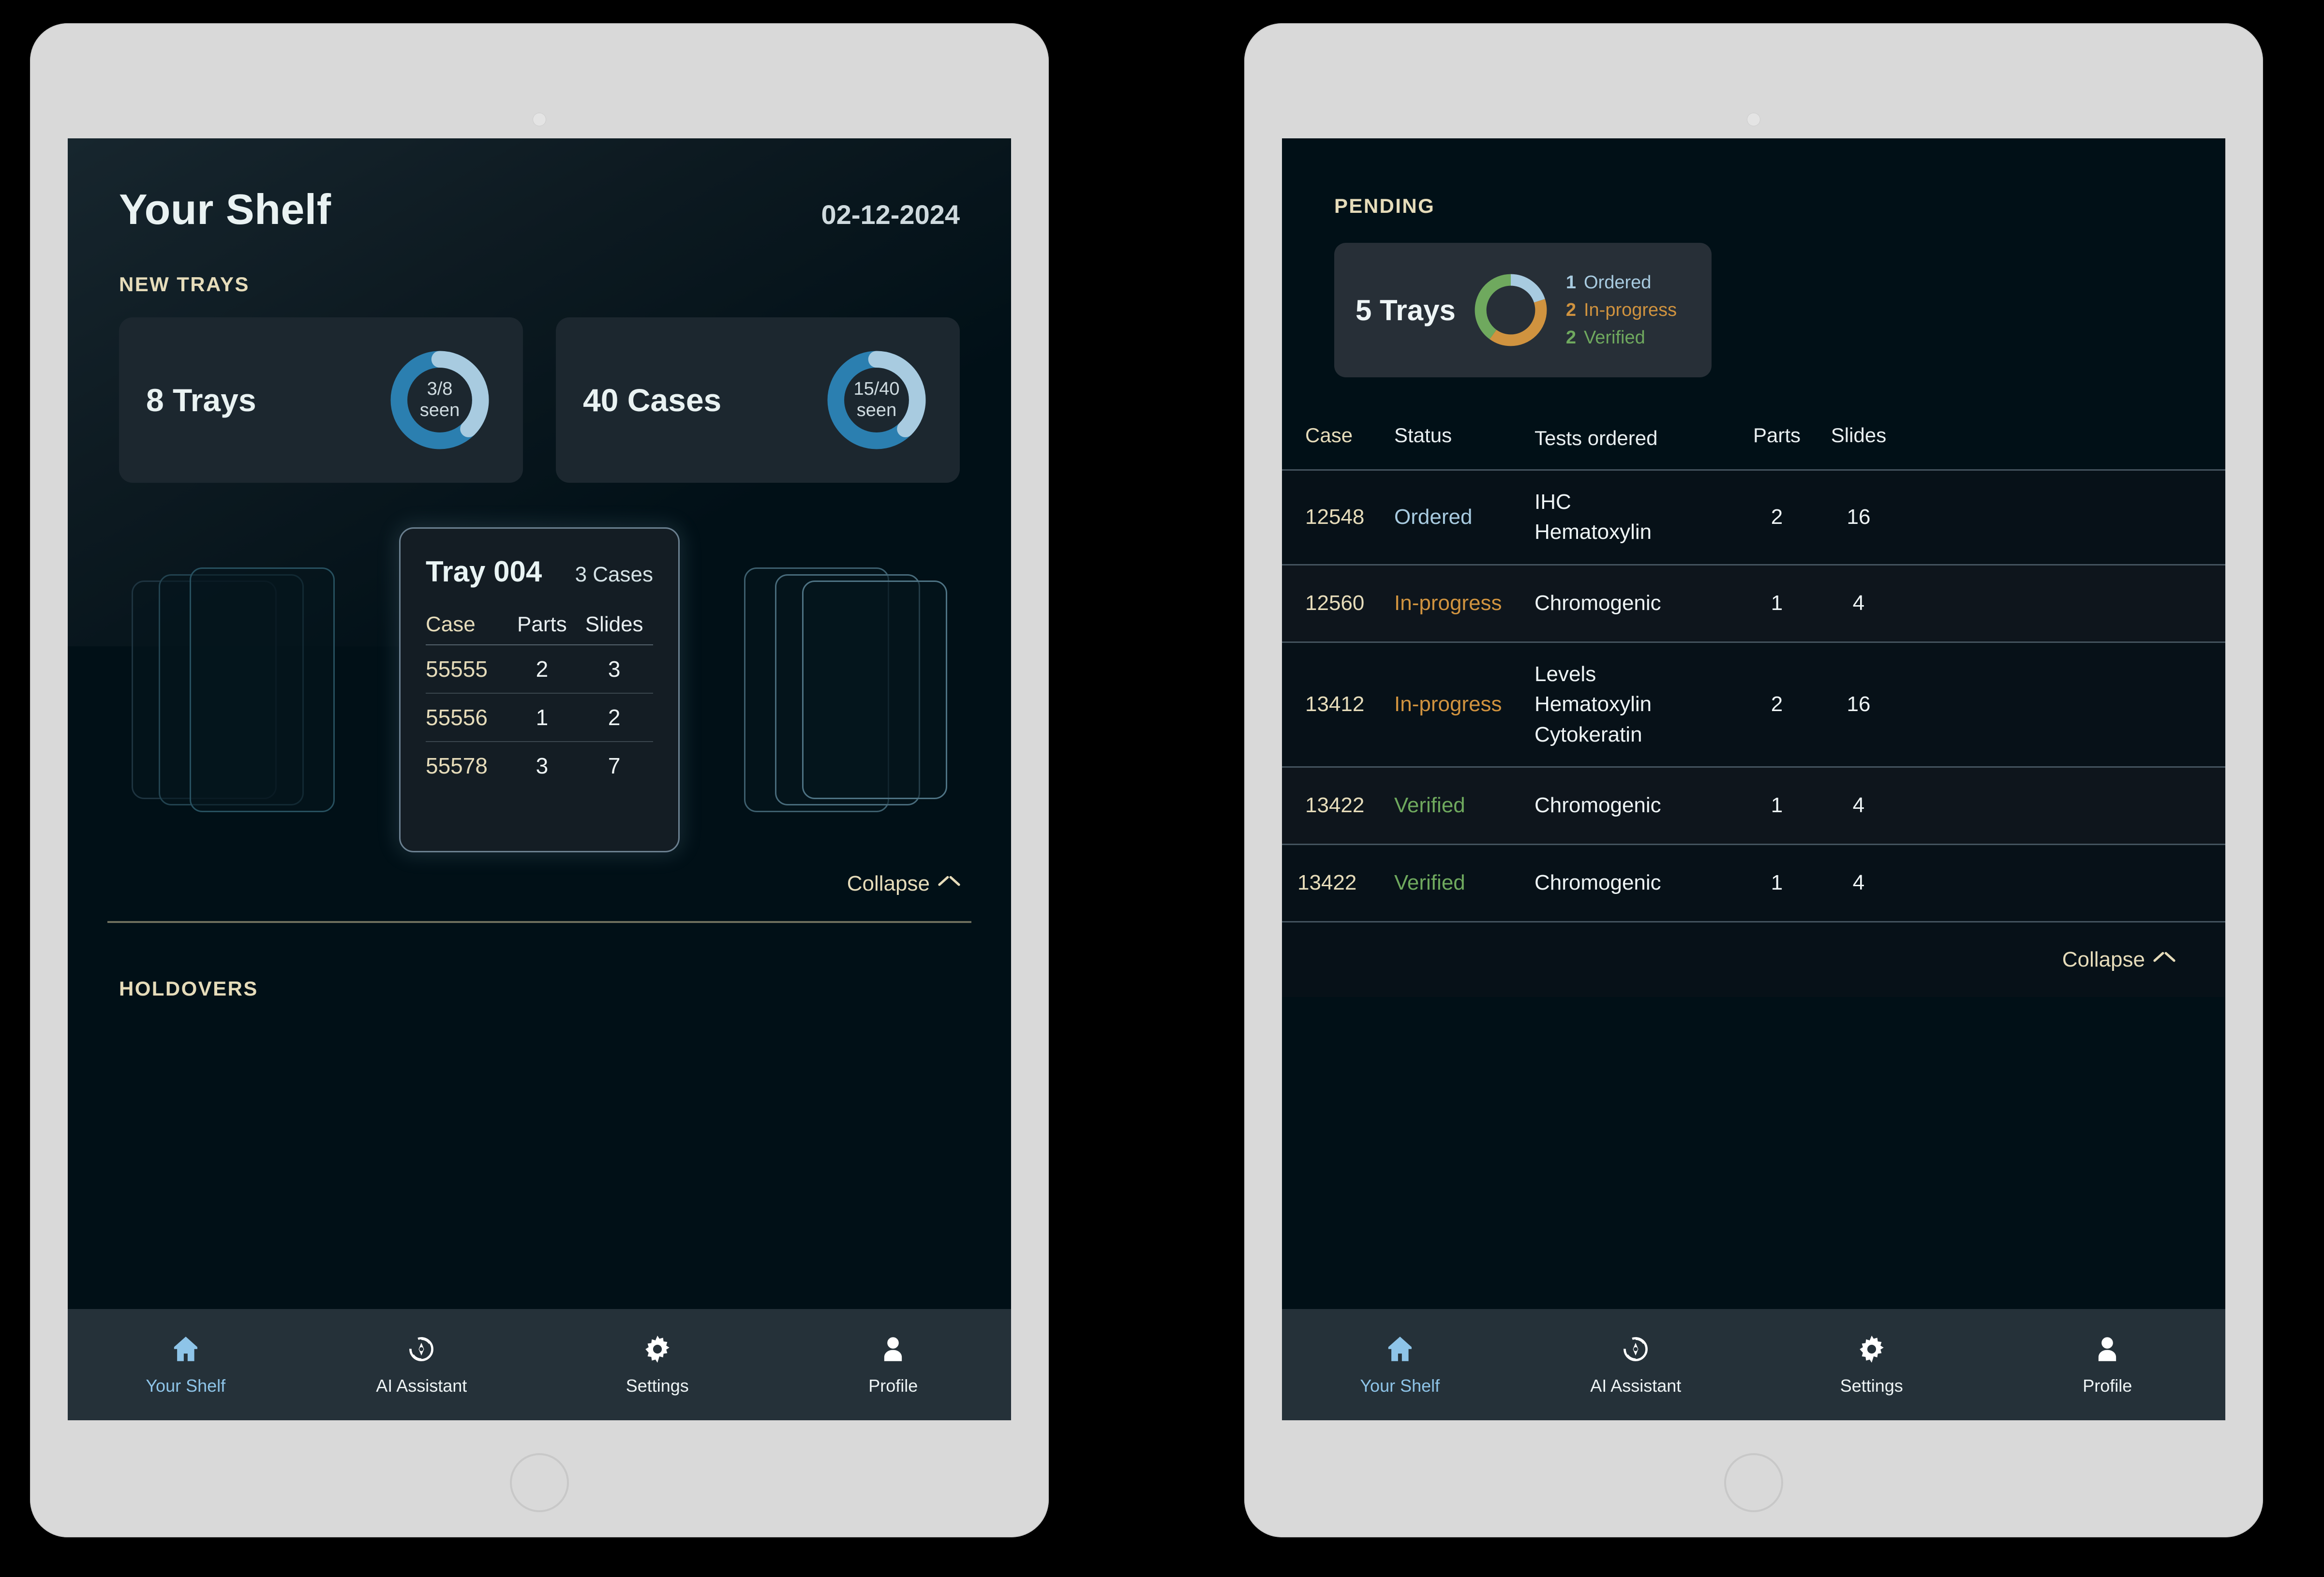 Image resolution: width=2324 pixels, height=1577 pixels. I want to click on tray-table-header-row: Case Parts Slides, so click(539, 628).